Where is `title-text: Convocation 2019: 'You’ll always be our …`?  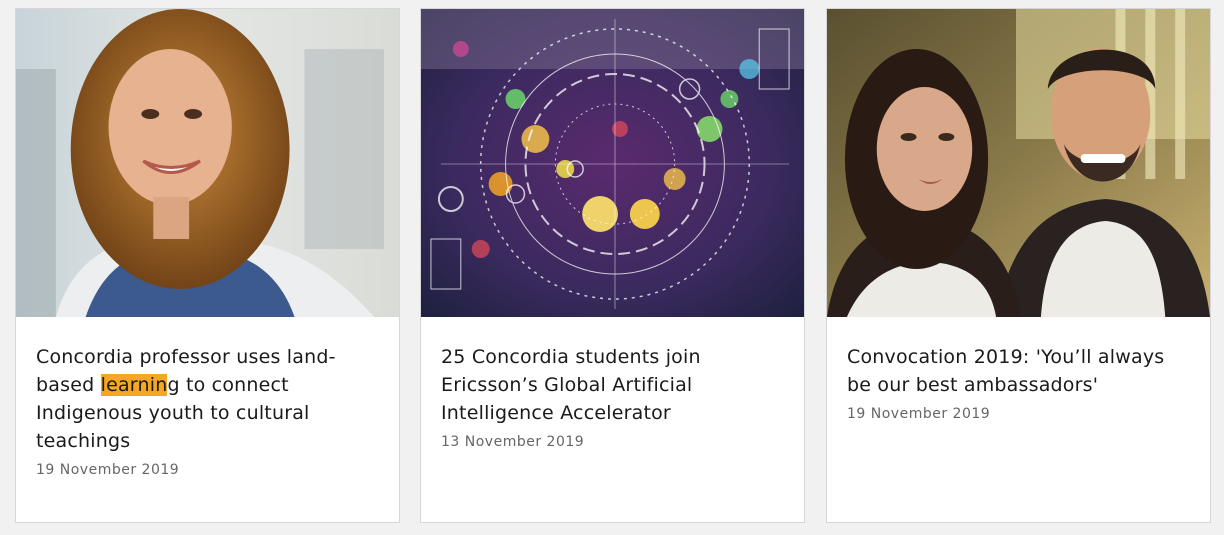 title-text: Convocation 2019: 'You’ll always be our … is located at coordinates (1006, 371).